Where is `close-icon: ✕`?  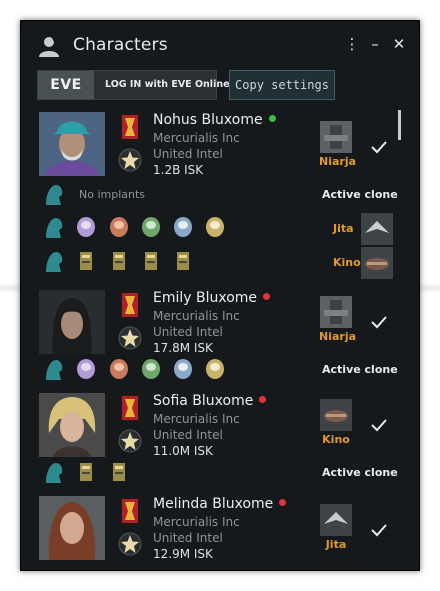 close-icon: ✕ is located at coordinates (399, 44).